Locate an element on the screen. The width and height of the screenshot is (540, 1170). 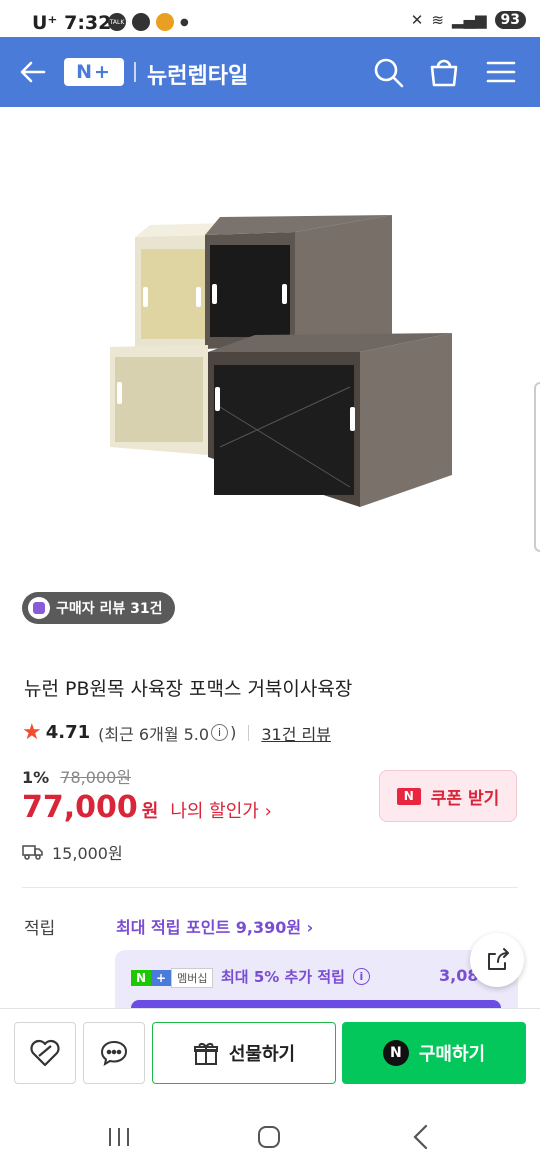
home-icon is located at coordinates (269, 1137).